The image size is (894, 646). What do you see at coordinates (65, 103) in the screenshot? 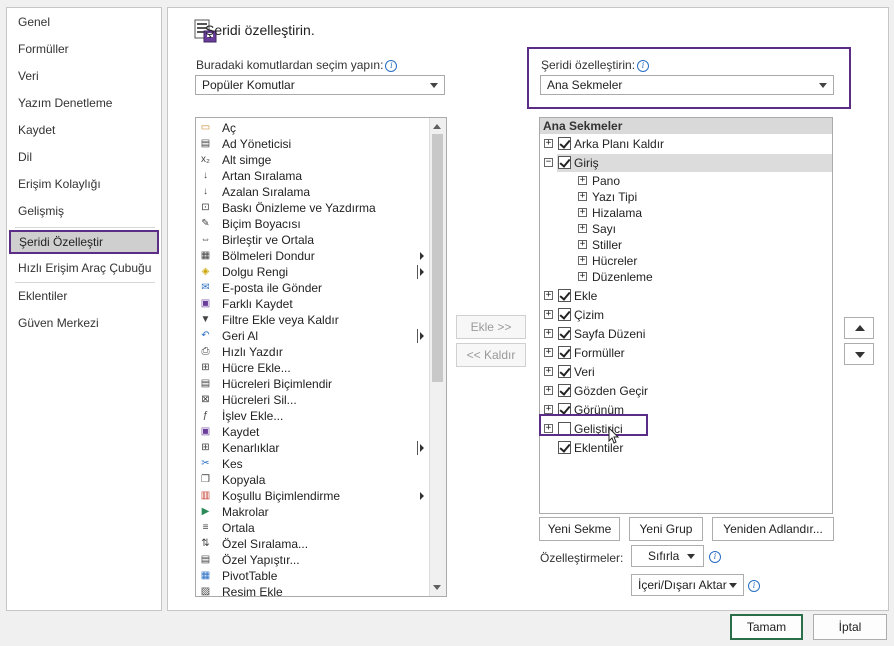
I see `nav-item: Yazım Denetleme` at bounding box center [65, 103].